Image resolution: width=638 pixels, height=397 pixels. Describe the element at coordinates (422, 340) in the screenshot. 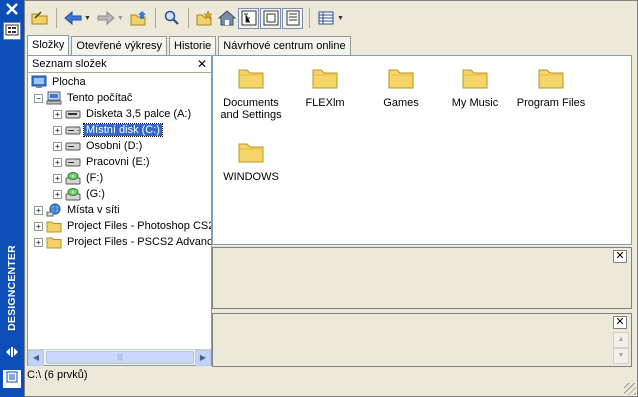

I see `description-pane: ✕ ▲ ▼` at that location.